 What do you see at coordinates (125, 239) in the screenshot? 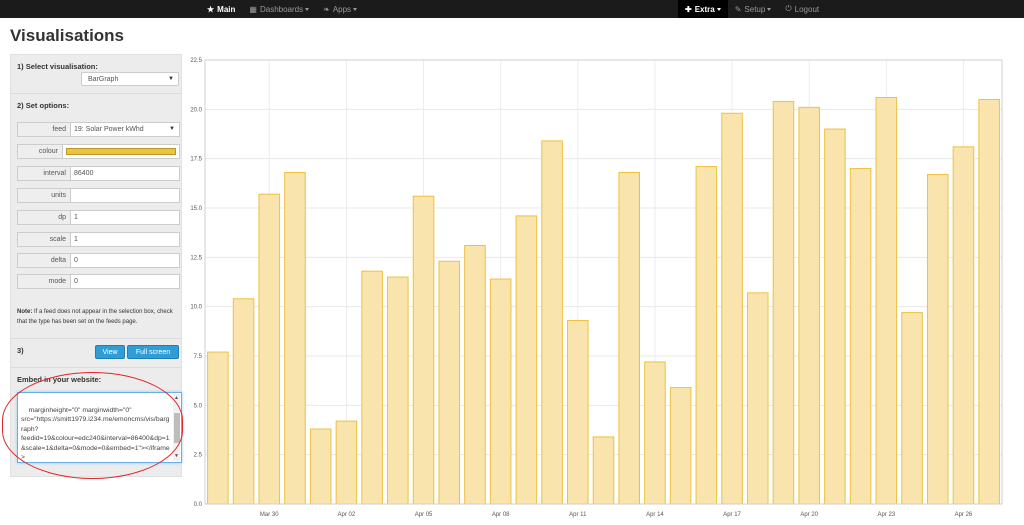
I see `scale-input: 1` at bounding box center [125, 239].